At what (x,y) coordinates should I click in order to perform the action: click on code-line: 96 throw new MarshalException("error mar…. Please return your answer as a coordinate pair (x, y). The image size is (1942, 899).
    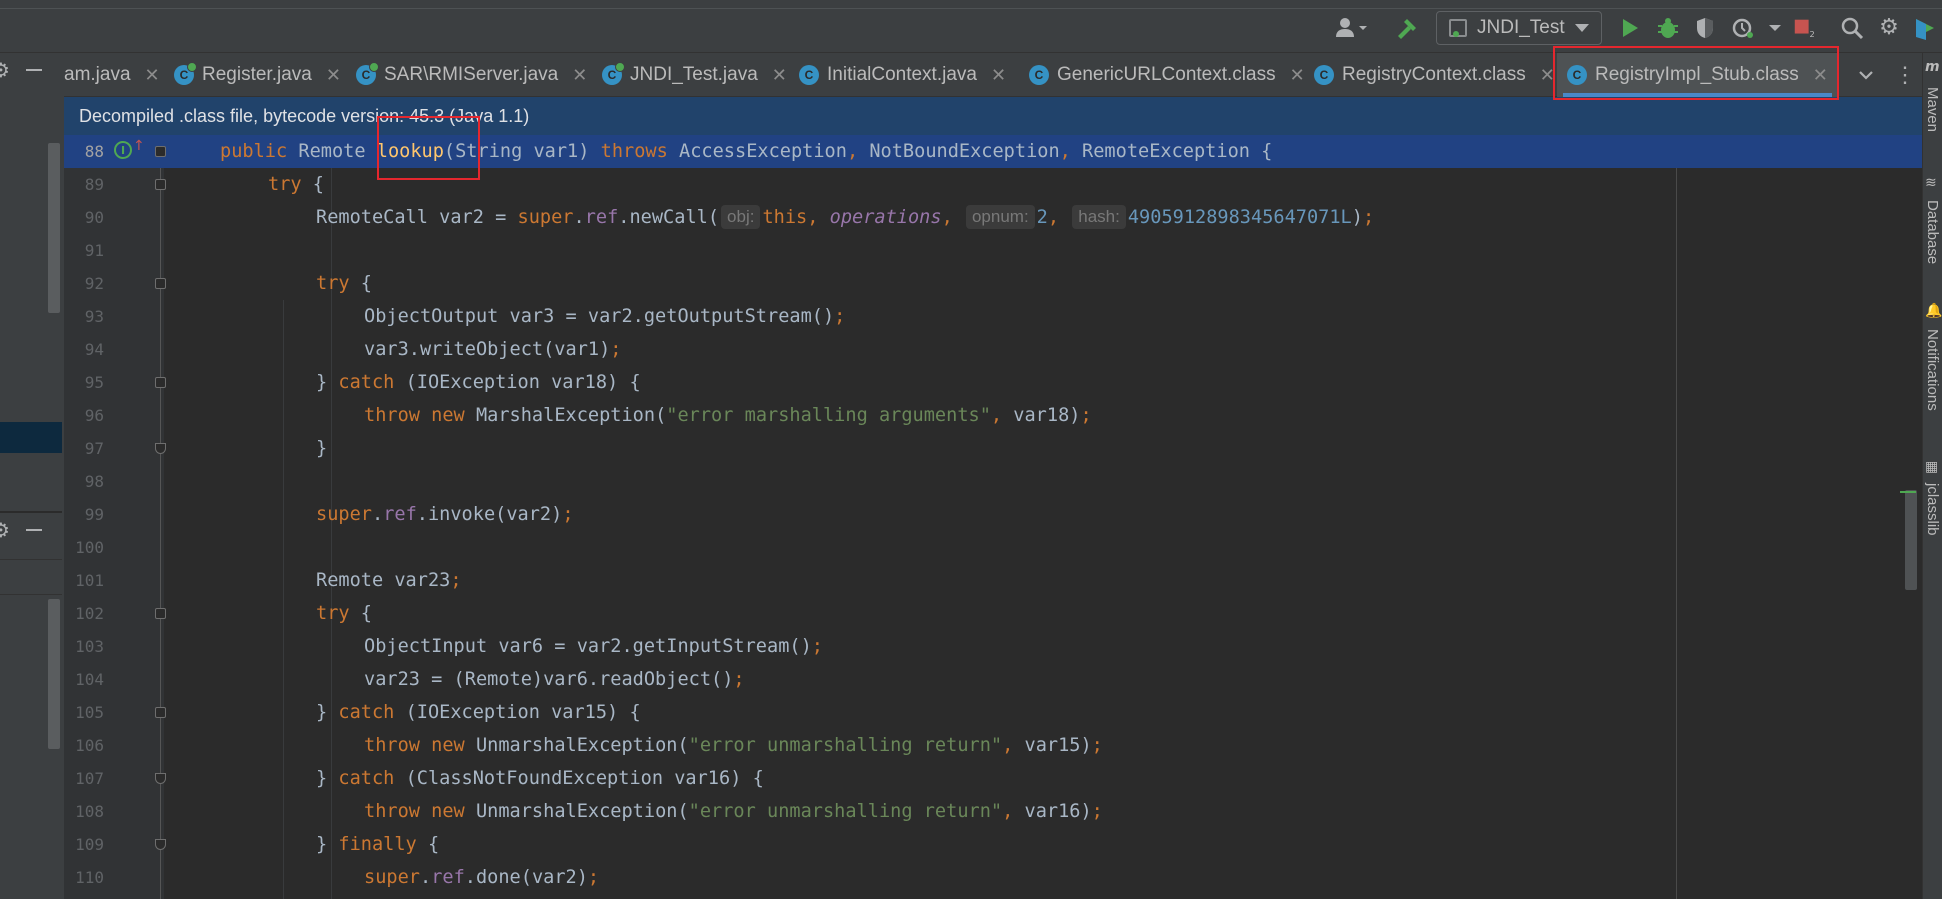
    Looking at the image, I should click on (993, 415).